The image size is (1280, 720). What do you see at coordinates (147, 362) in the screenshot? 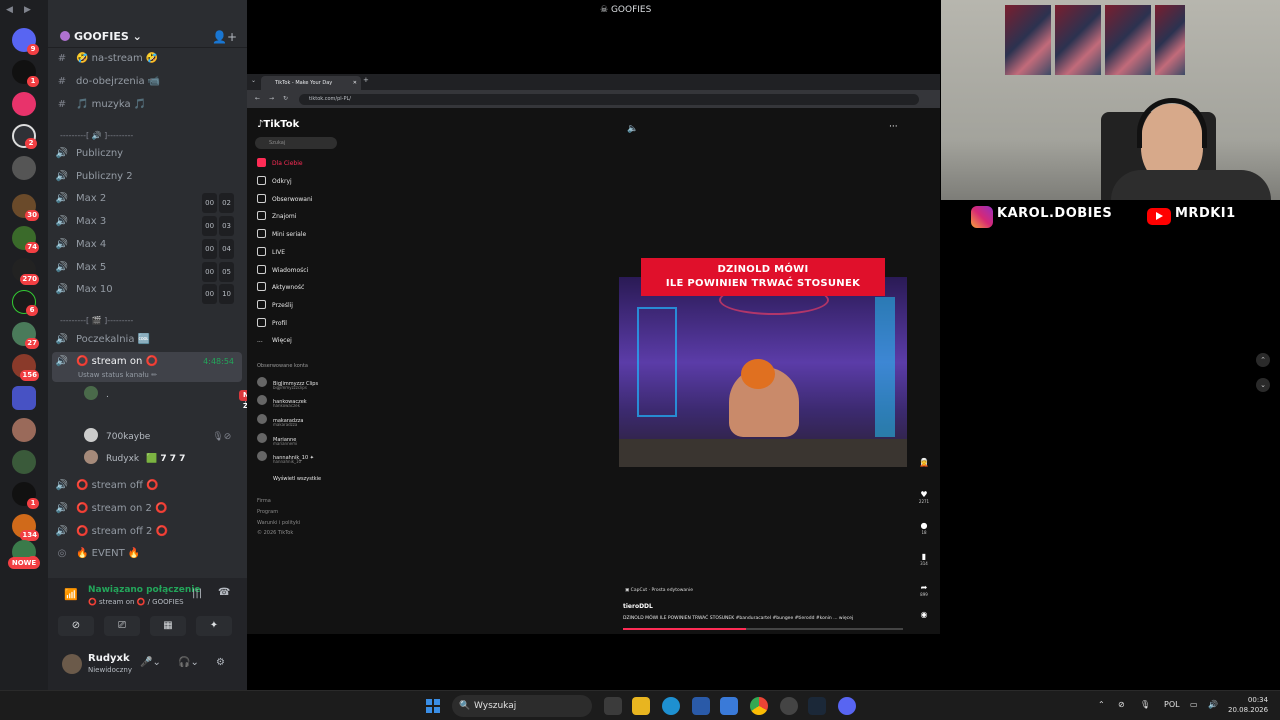
I see `voice-channel-active: 🔊 ⭕ stream on ⭕ 4:48:54` at bounding box center [147, 362].